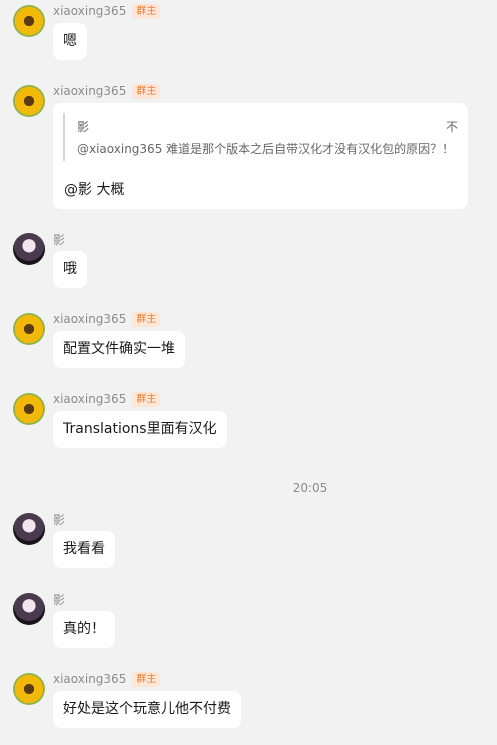 The height and width of the screenshot is (745, 497). What do you see at coordinates (147, 709) in the screenshot?
I see `message-bubble: 好处是这个玩意儿他不付费` at bounding box center [147, 709].